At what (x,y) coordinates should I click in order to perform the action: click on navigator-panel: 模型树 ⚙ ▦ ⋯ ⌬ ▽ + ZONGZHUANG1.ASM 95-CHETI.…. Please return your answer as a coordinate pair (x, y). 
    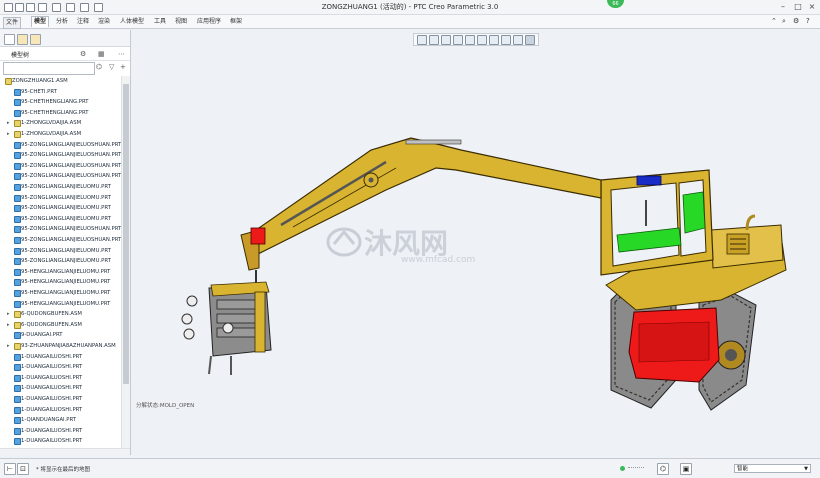
    Looking at the image, I should click on (65, 243).